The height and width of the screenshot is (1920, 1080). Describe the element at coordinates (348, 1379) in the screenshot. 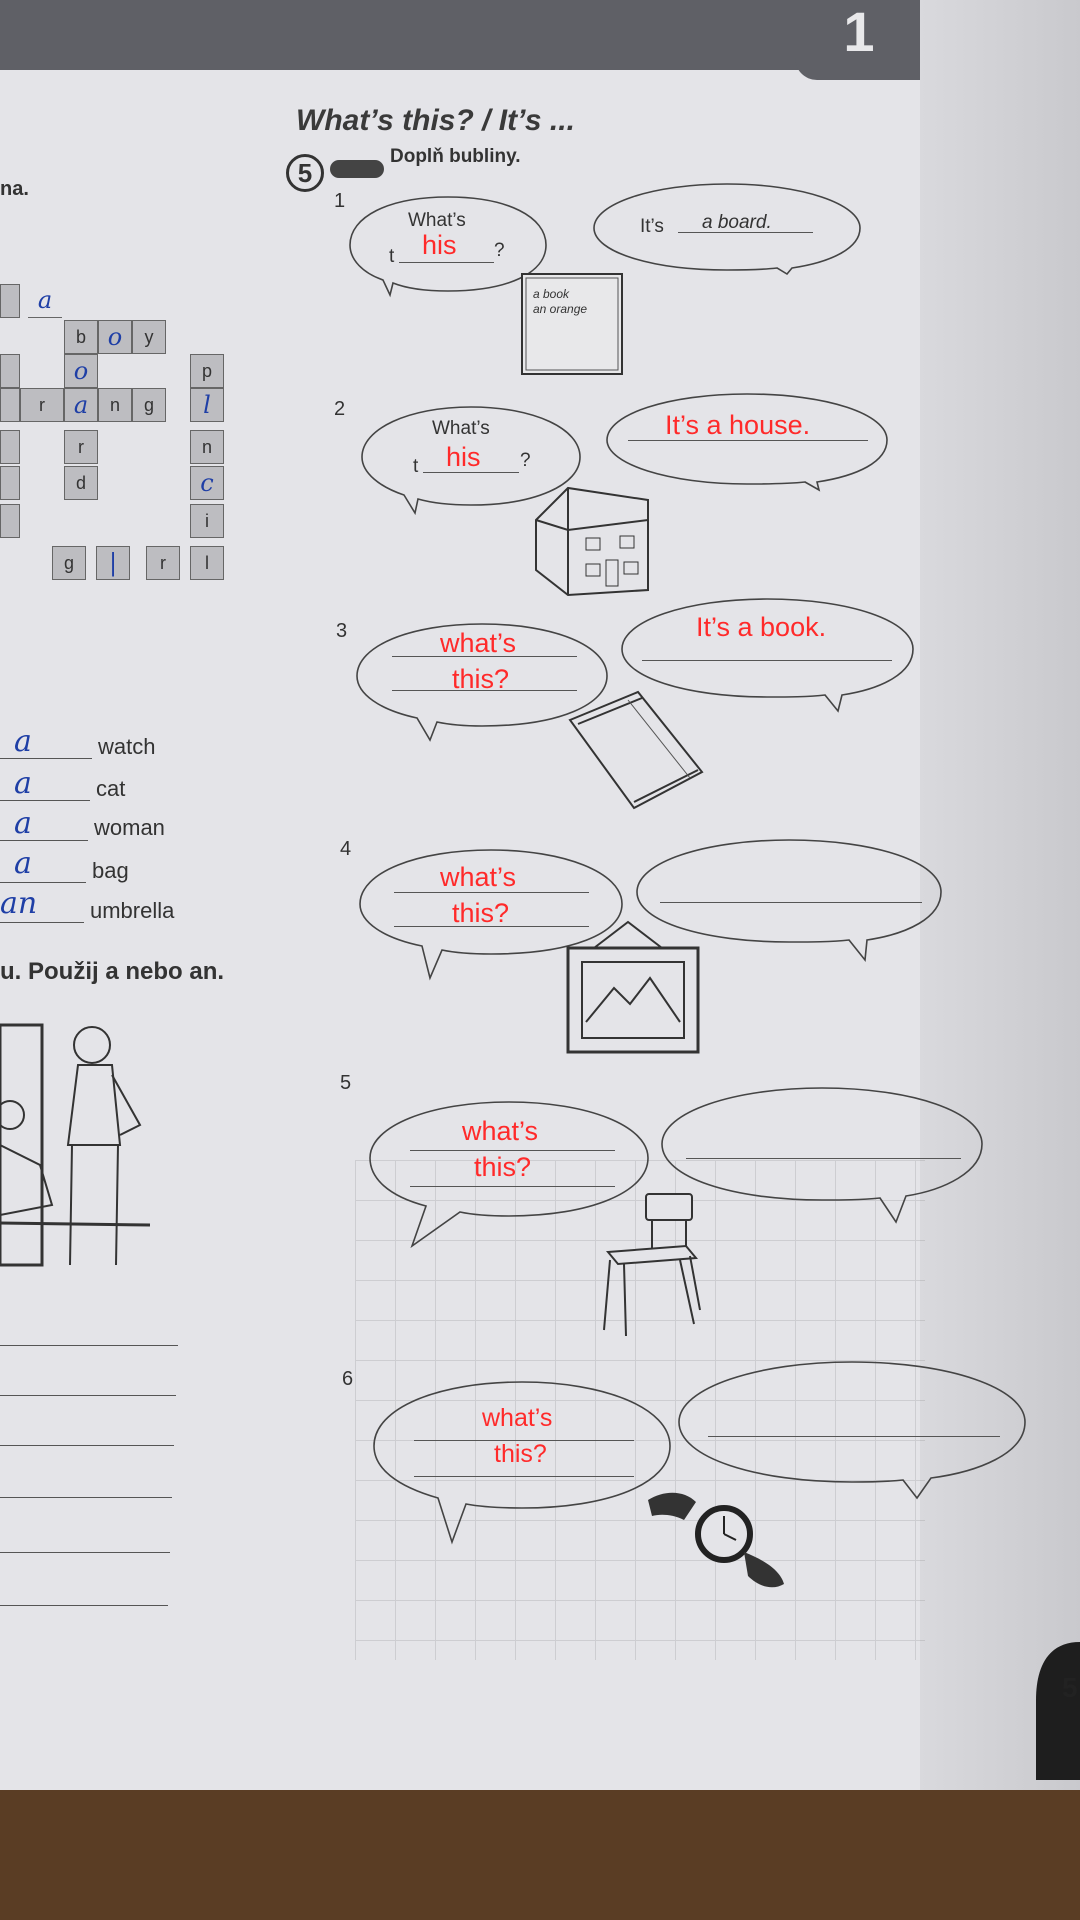

I see `item-number: 6` at that location.